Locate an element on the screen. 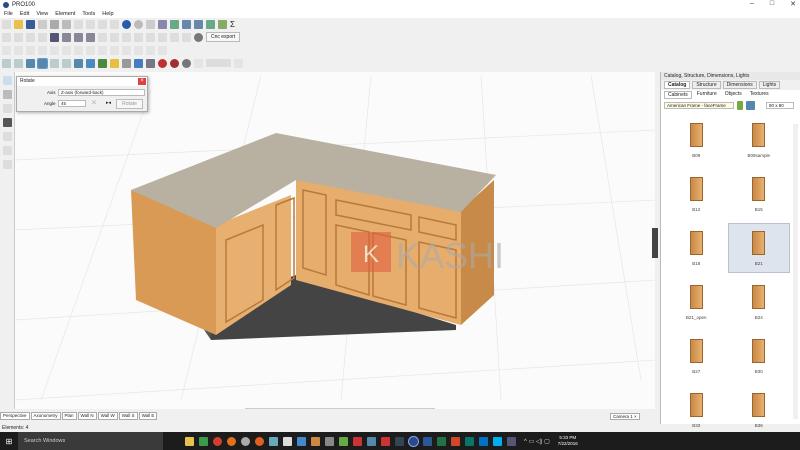 Image resolution: width=800 pixels, height=450 pixels. file-explorer-icon is located at coordinates (189, 441).